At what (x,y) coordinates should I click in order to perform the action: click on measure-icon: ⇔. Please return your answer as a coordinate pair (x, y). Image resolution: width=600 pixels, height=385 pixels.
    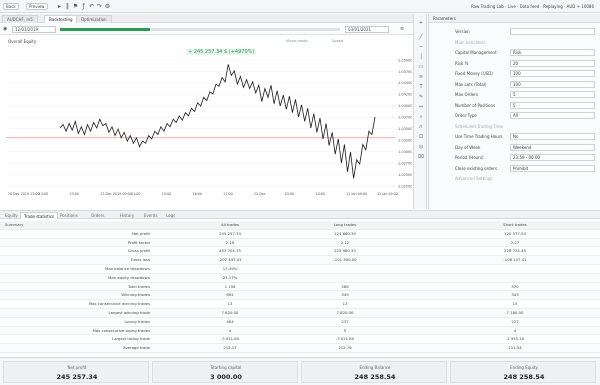
    Looking at the image, I should click on (421, 107).